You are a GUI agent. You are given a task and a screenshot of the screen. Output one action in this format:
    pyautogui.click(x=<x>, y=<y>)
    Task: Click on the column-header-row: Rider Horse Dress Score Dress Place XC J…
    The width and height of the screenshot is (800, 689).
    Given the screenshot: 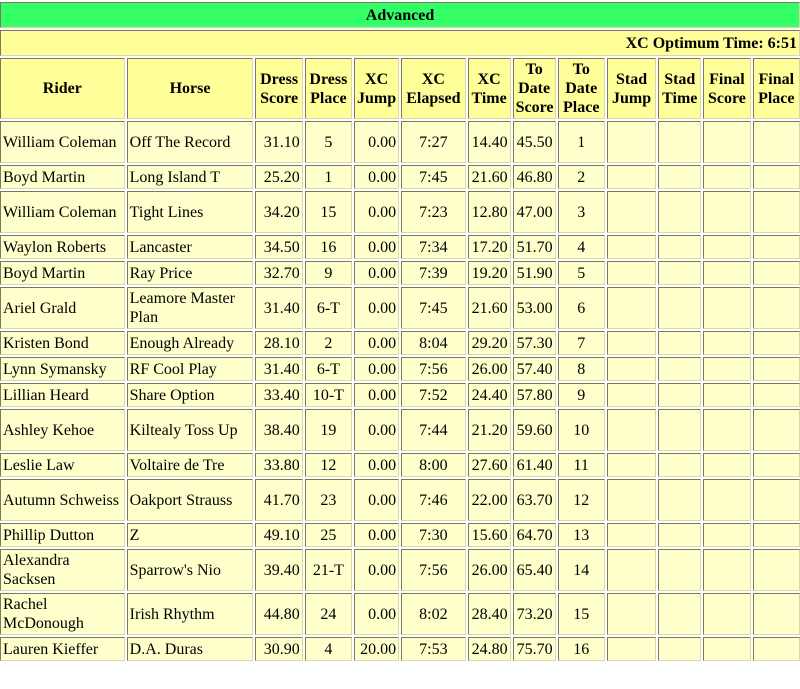 What is the action you would take?
    pyautogui.click(x=400, y=88)
    